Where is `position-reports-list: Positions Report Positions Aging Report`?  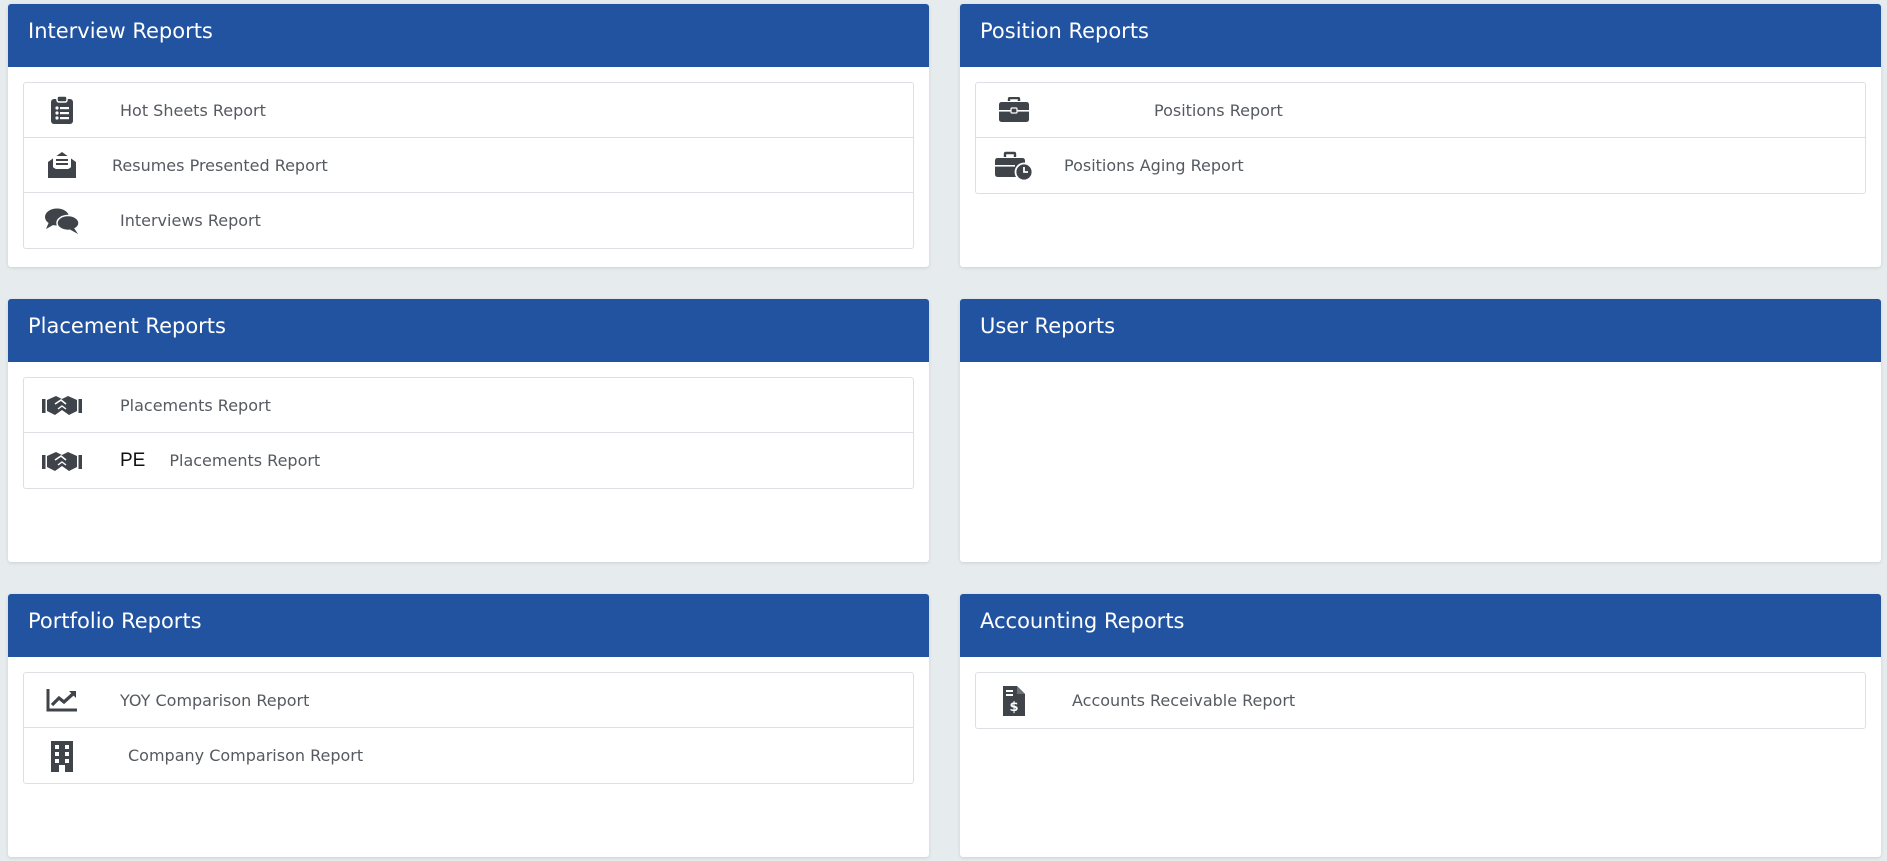
position-reports-list: Positions Report Positions Aging Report is located at coordinates (1420, 138).